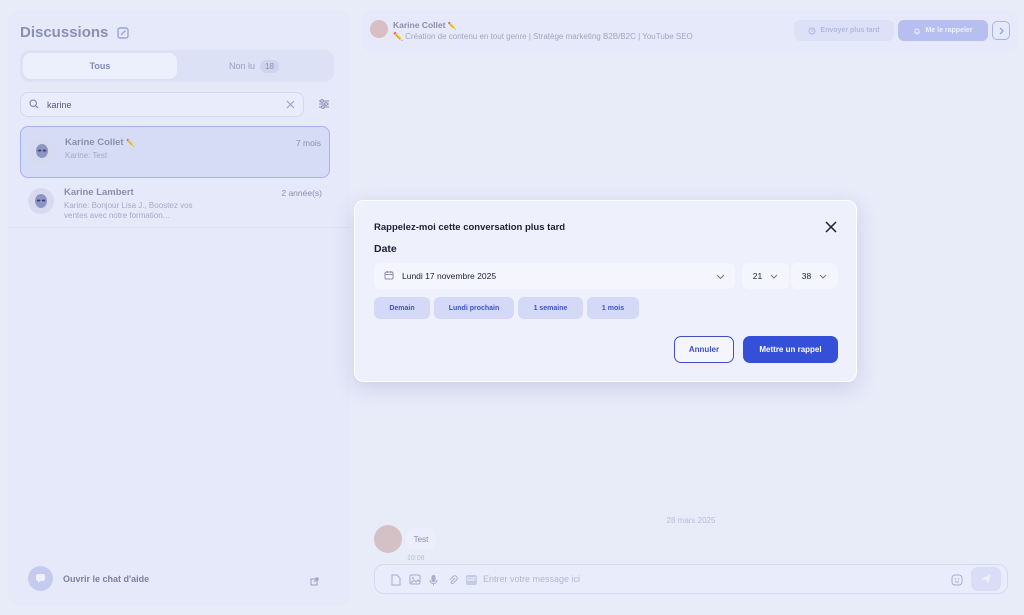  I want to click on message-avatar, so click(388, 539).